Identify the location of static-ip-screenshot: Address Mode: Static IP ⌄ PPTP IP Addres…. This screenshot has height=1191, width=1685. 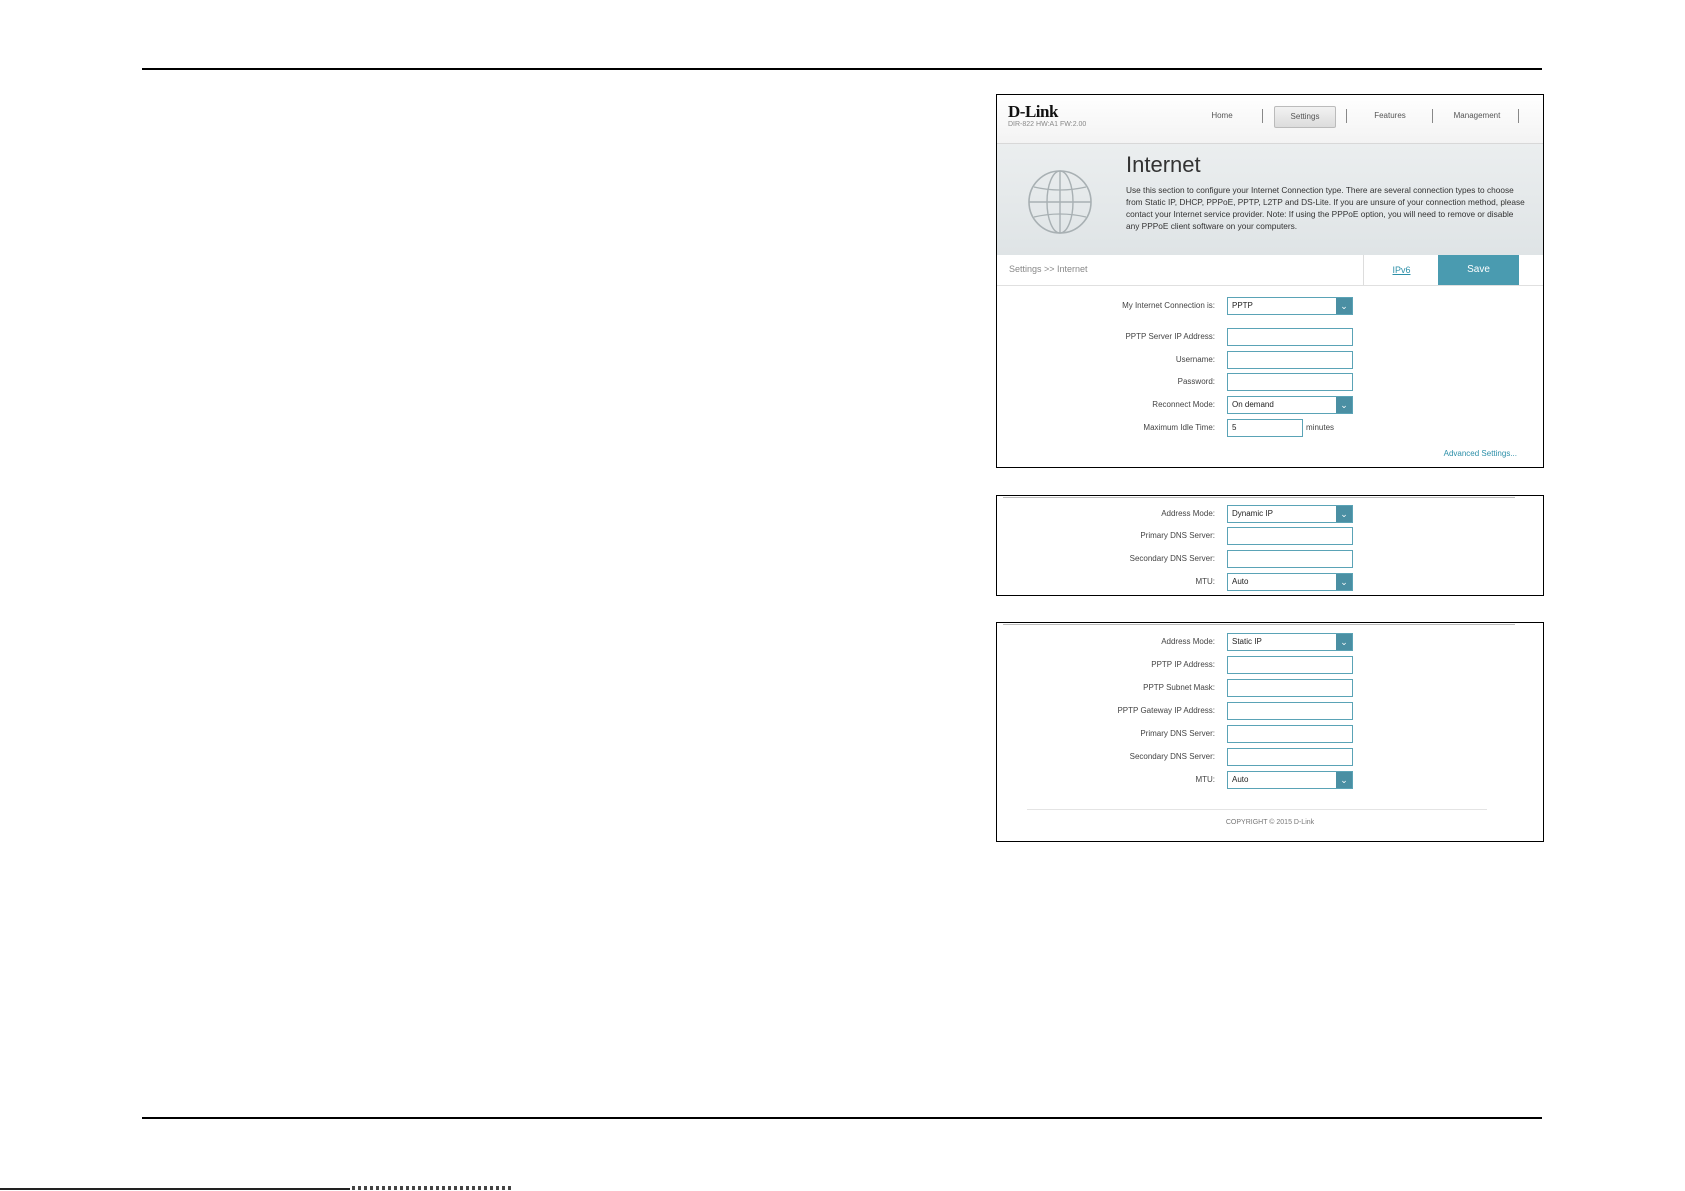
(1270, 732).